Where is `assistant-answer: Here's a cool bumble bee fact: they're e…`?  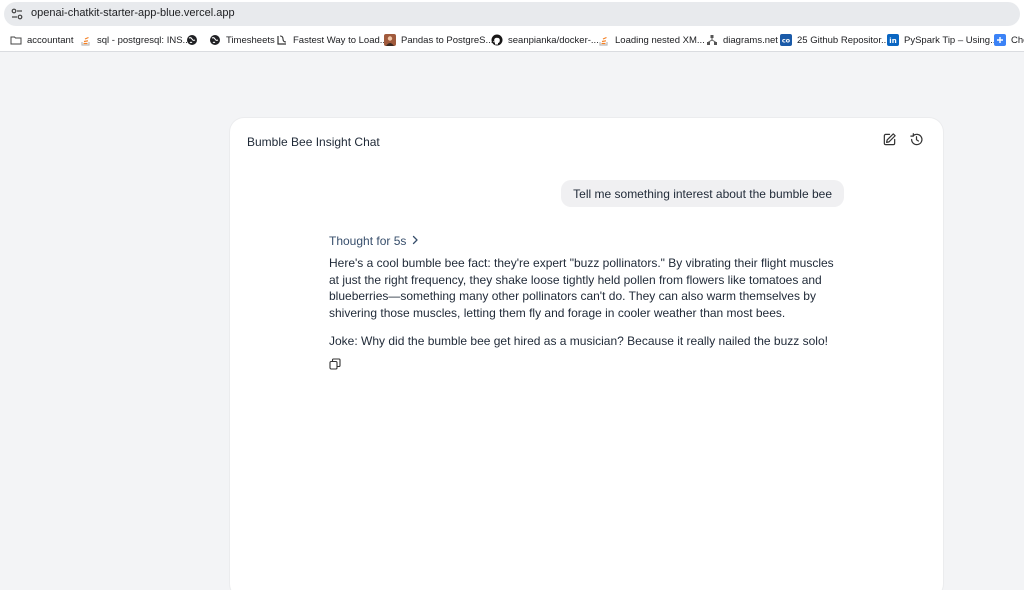 assistant-answer: Here's a cool bumble bee fact: they're e… is located at coordinates (581, 288).